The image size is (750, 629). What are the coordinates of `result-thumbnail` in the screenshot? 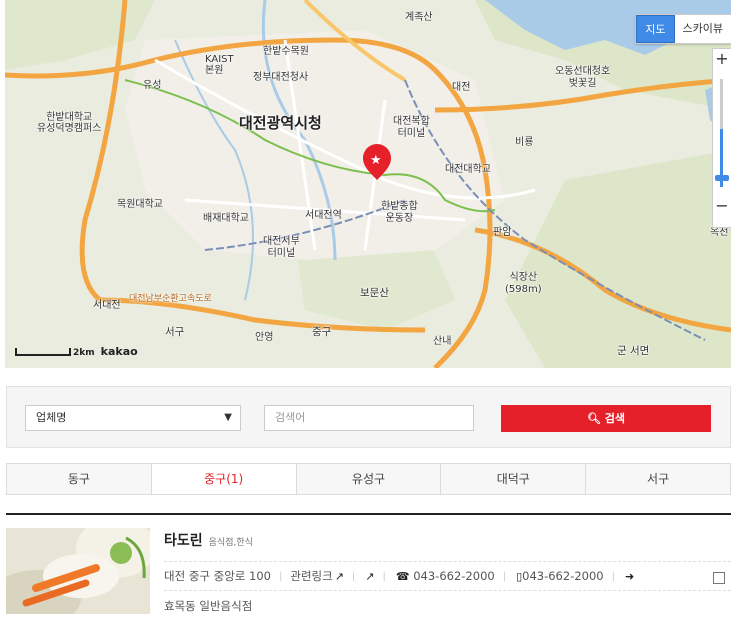 It's located at (78, 571).